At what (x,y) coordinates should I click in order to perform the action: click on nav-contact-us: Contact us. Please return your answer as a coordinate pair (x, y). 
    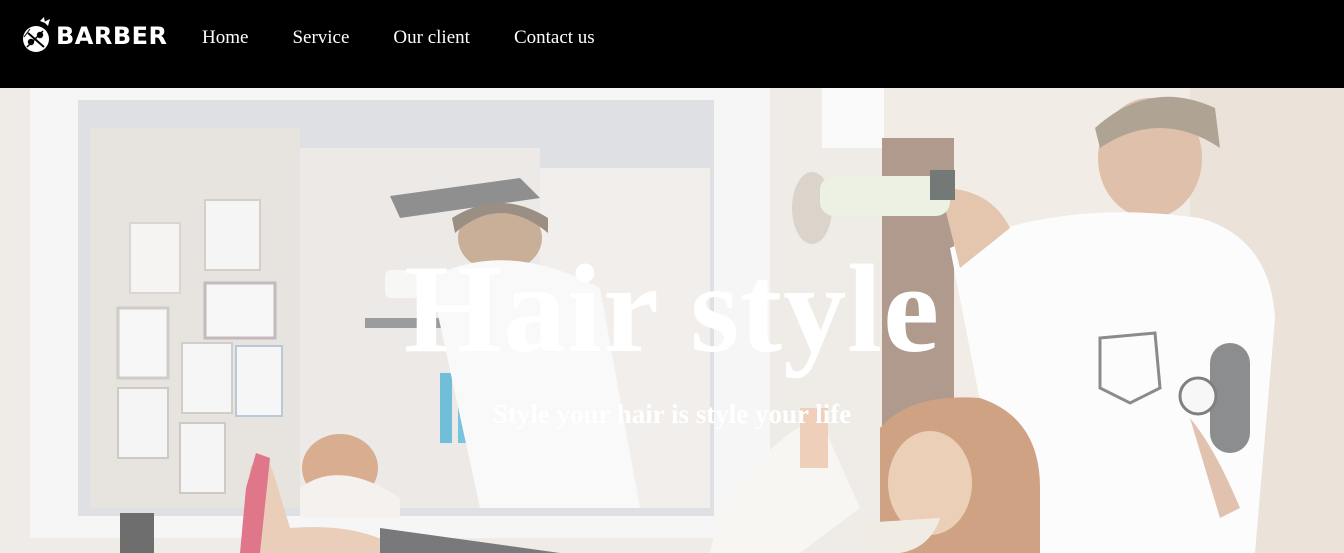
    Looking at the image, I should click on (554, 38).